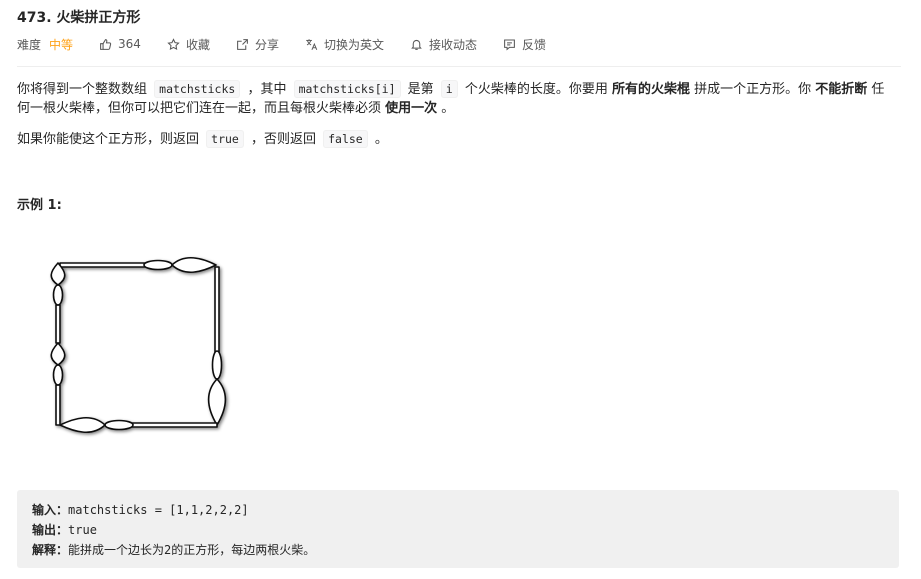 The width and height of the screenshot is (921, 579). I want to click on example-output-line: 输出：true, so click(64, 530).